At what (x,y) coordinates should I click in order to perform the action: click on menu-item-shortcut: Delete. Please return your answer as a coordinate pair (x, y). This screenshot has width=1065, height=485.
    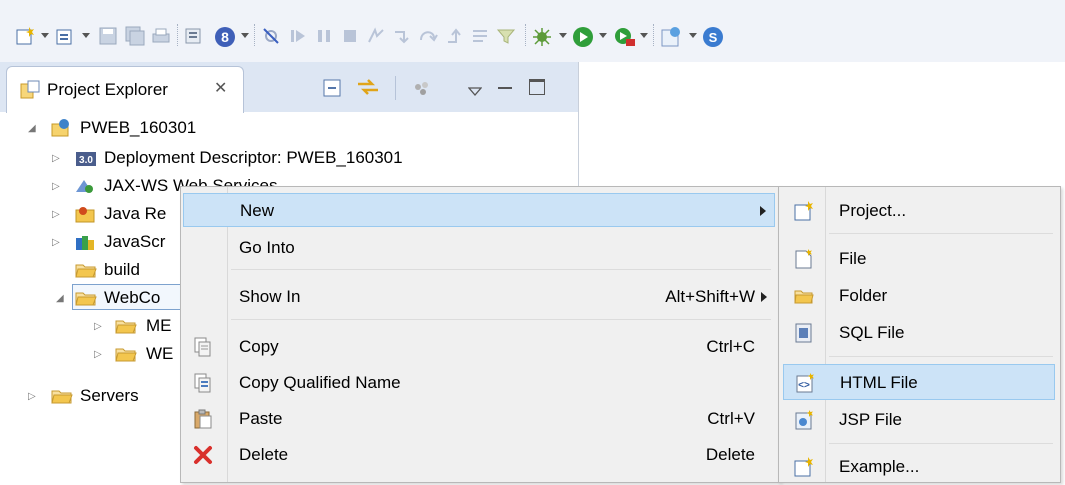
    Looking at the image, I should click on (730, 454).